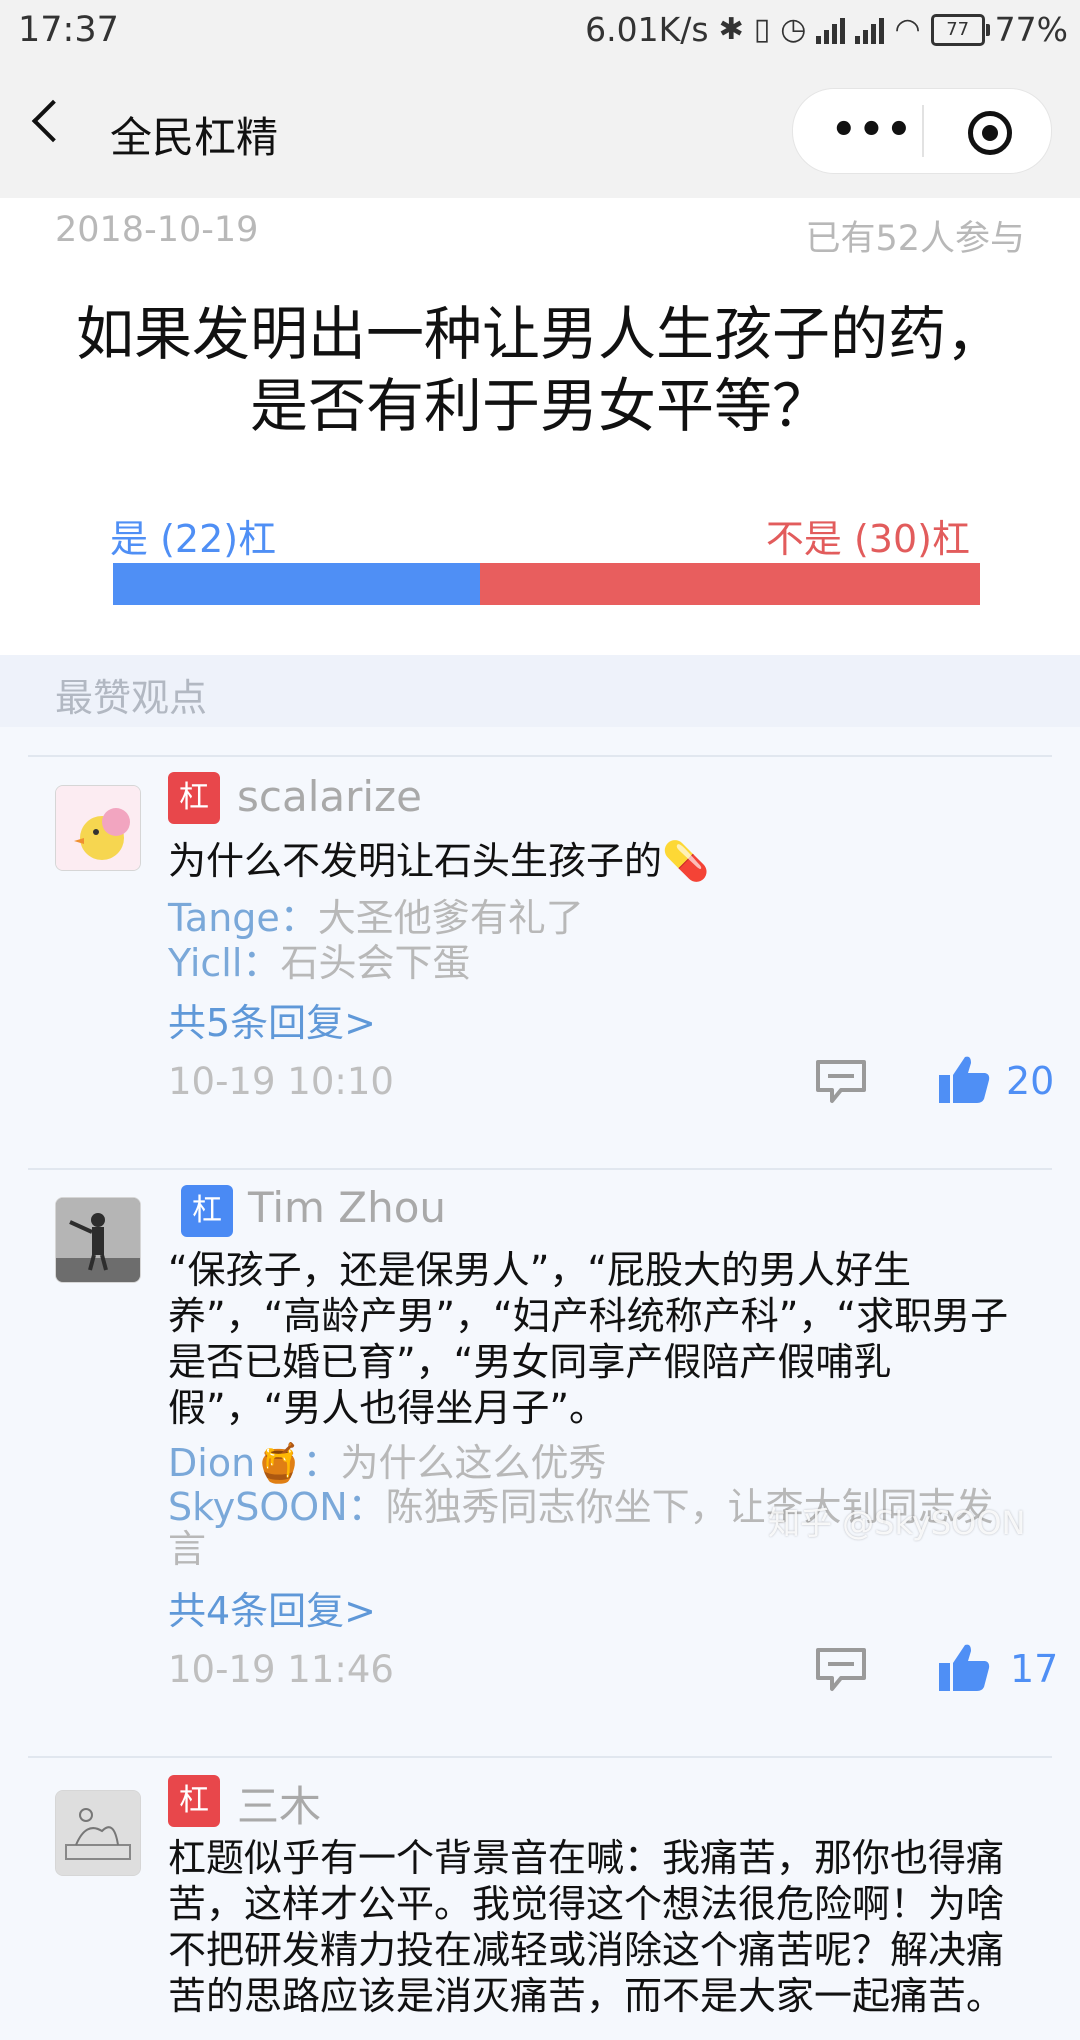 Image resolution: width=1080 pixels, height=2040 pixels. What do you see at coordinates (990, 133) in the screenshot?
I see `close-miniprogram-icon` at bounding box center [990, 133].